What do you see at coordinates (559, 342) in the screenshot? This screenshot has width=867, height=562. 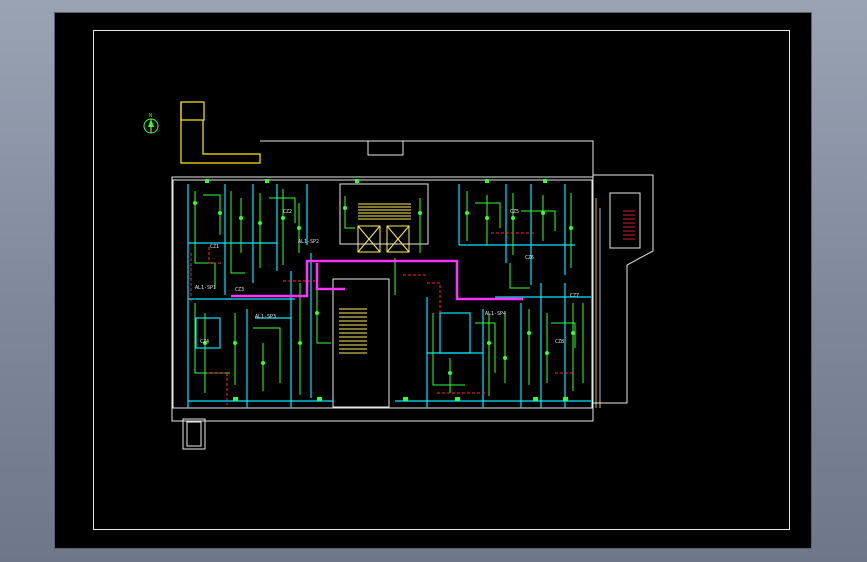 I see `room-label: CZ8` at bounding box center [559, 342].